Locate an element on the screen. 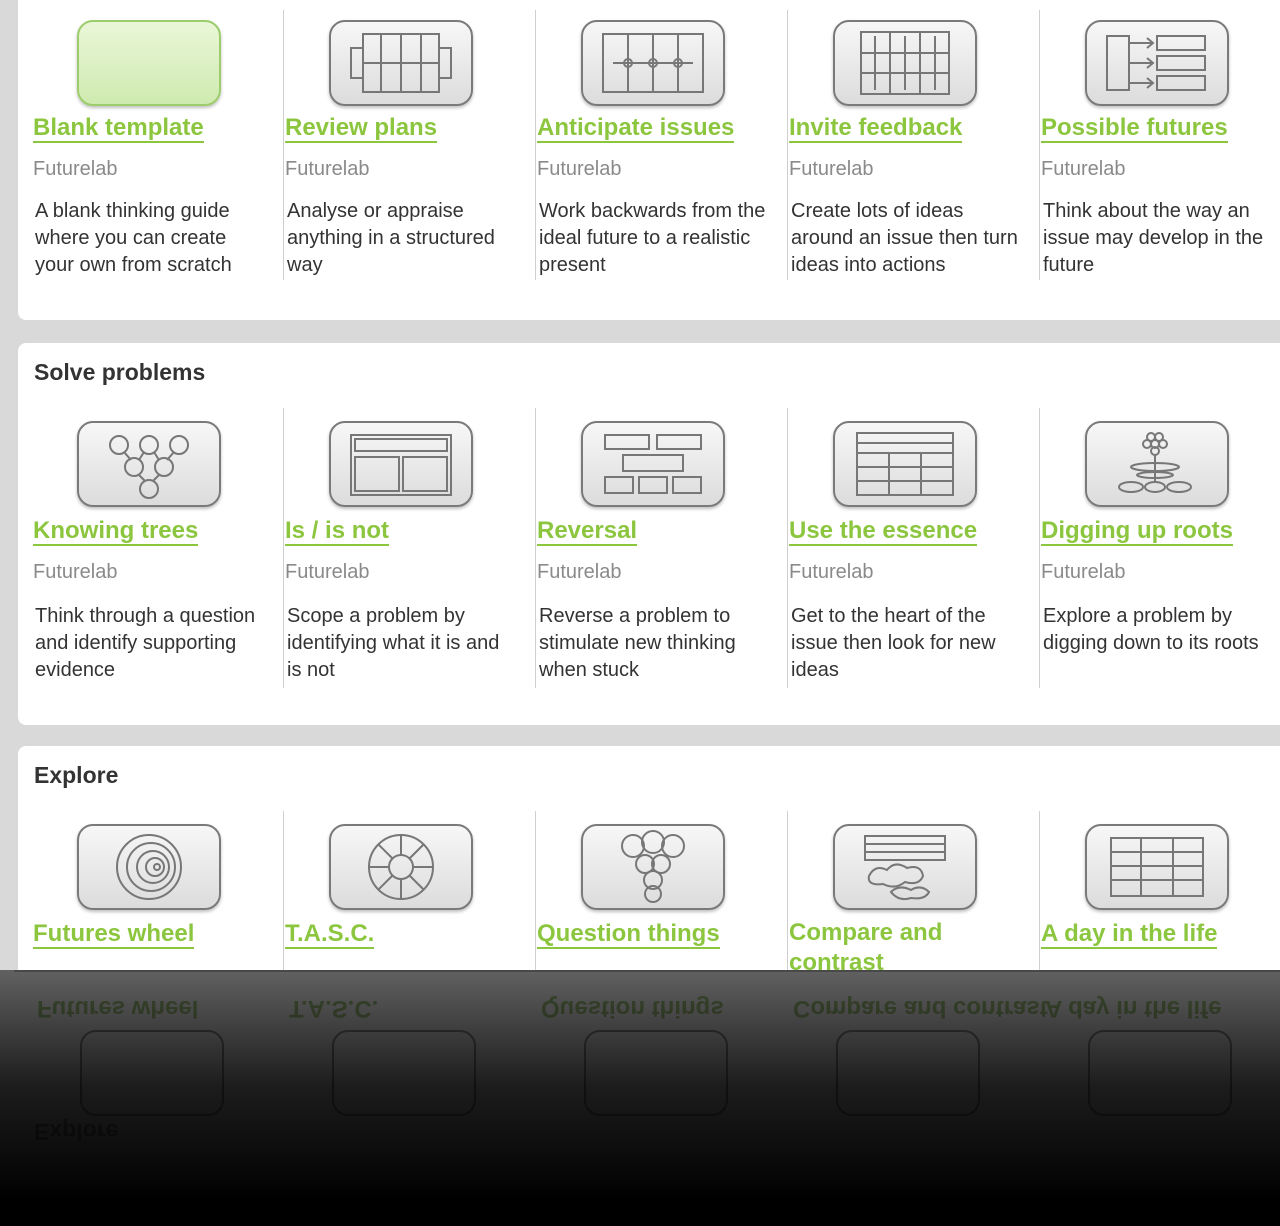 Image resolution: width=1280 pixels, height=1226 pixels. template-name: Review plans is located at coordinates (361, 129).